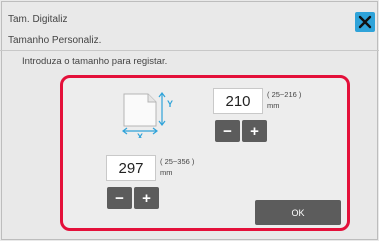 The height and width of the screenshot is (241, 379). I want to click on x-size-input: 297, so click(131, 168).